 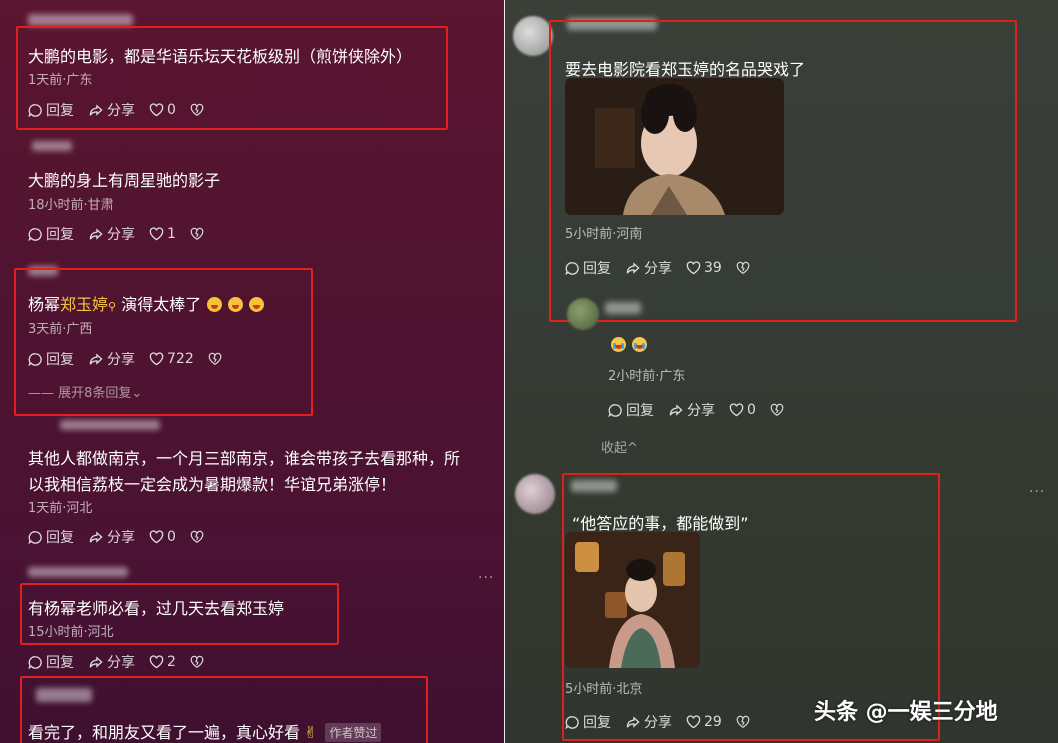 What do you see at coordinates (171, 234) in the screenshot?
I see `like-count: 1` at bounding box center [171, 234].